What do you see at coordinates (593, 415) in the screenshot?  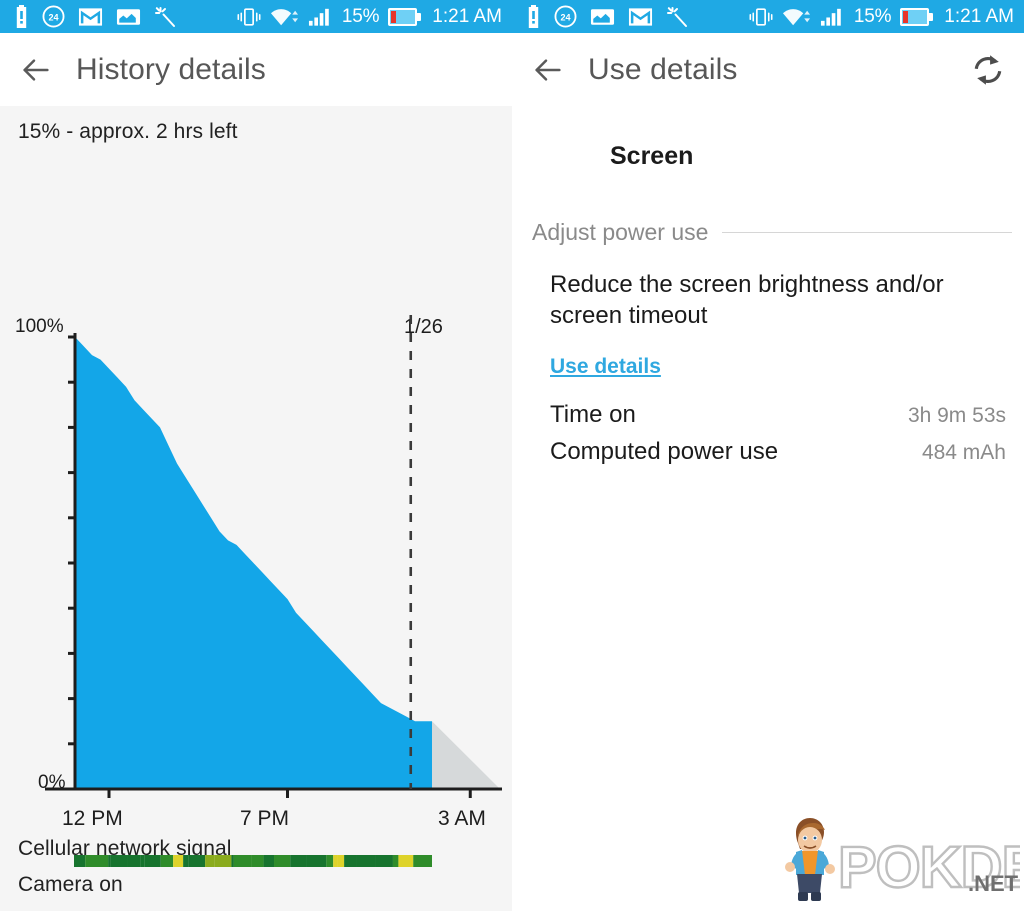 I see `stat-label: Time on` at bounding box center [593, 415].